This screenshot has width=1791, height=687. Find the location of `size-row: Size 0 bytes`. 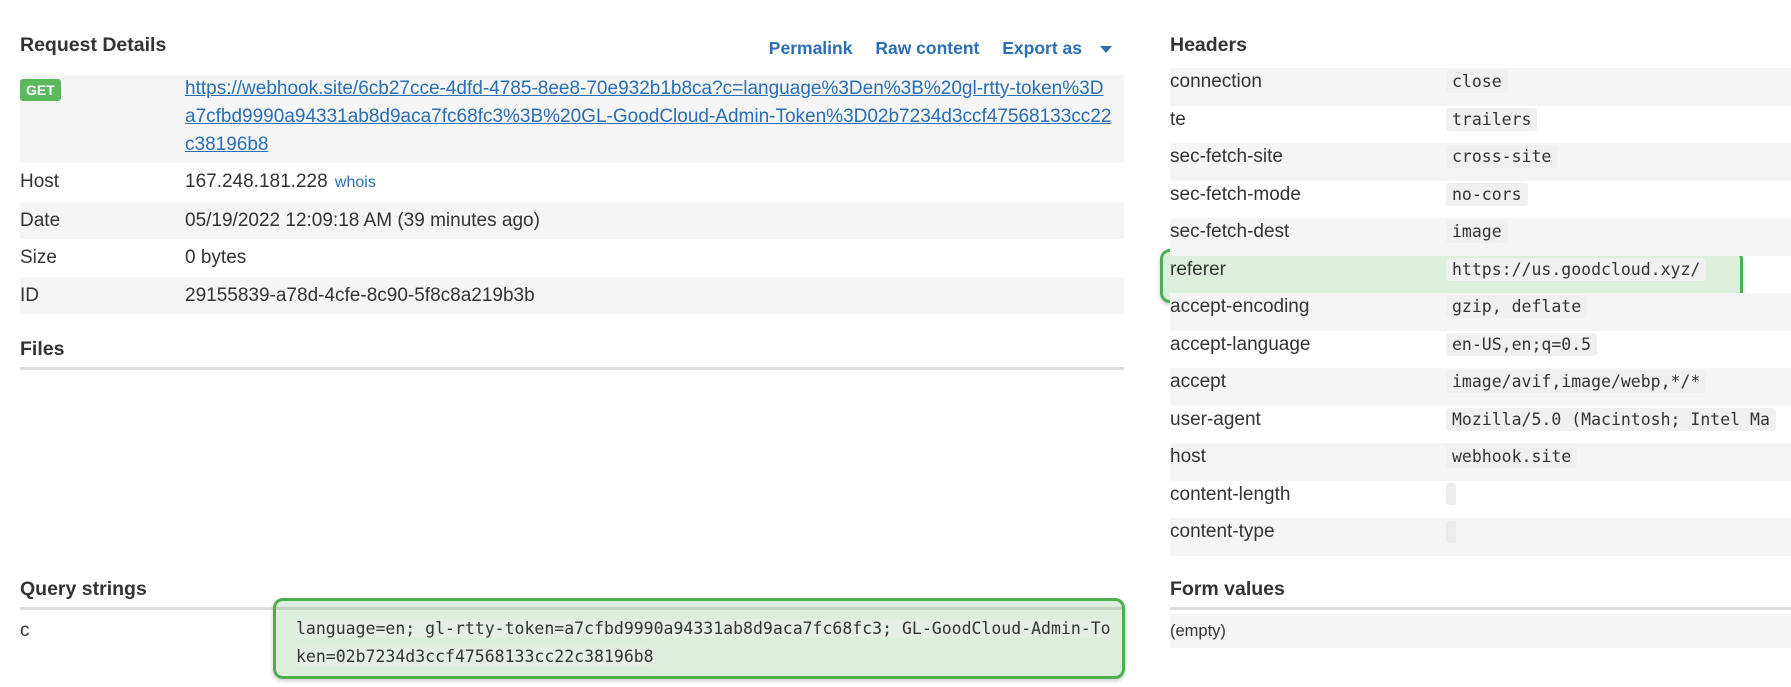

size-row: Size 0 bytes is located at coordinates (572, 258).